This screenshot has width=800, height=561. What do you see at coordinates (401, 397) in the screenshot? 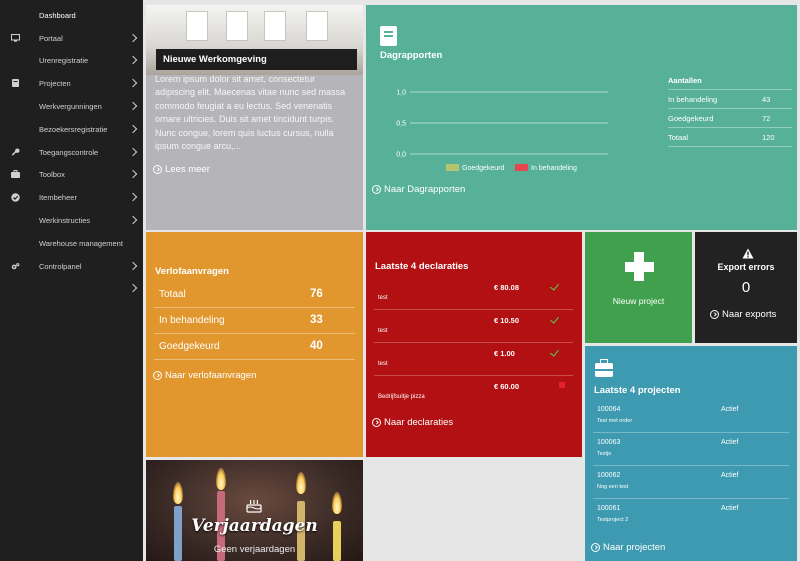
I see `declaratie-desc: Bedrijfsuitje pizza` at bounding box center [401, 397].